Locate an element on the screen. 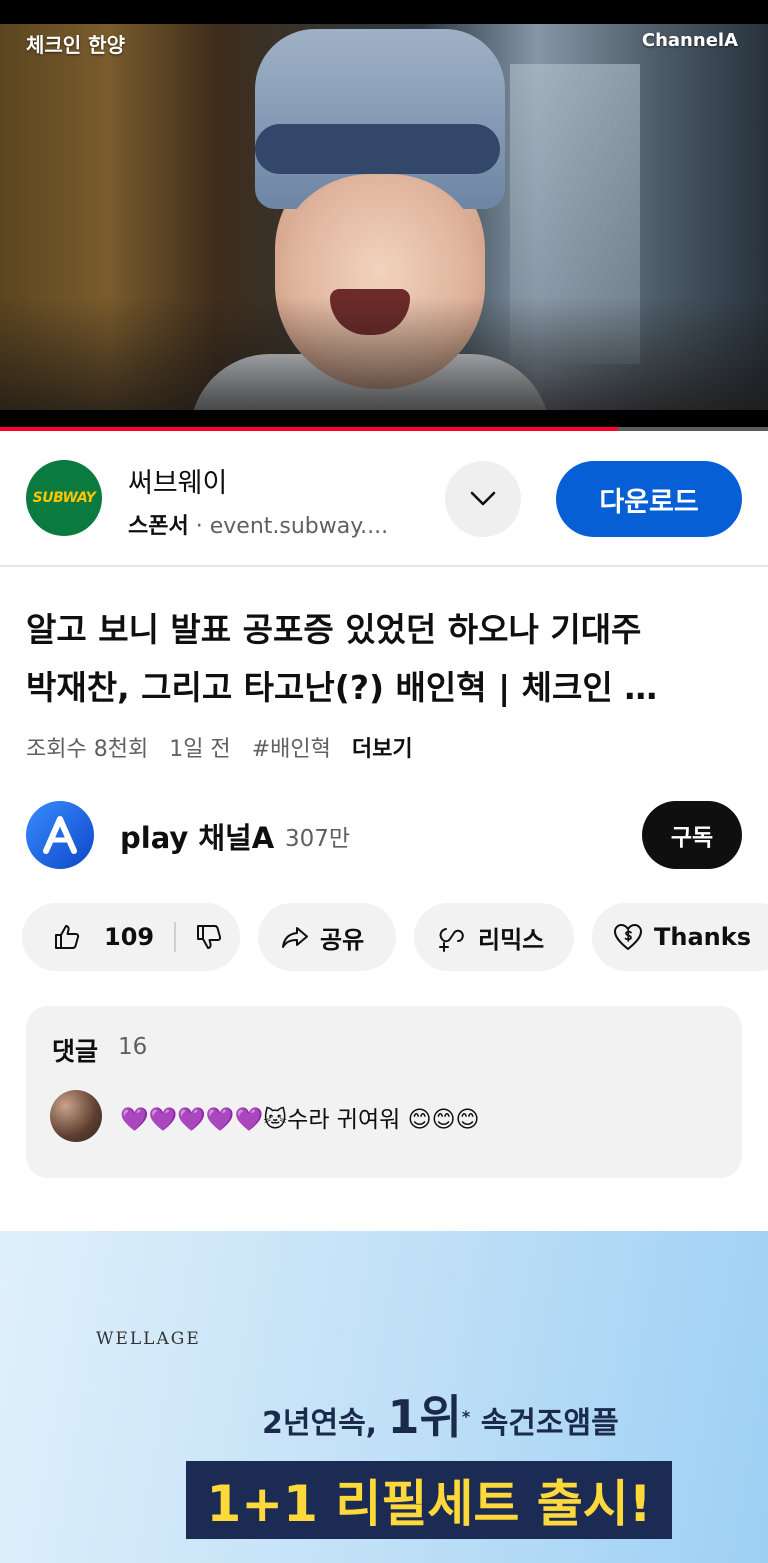 Image resolution: width=768 pixels, height=1563 pixels. video-frame-shadow is located at coordinates (384, 362).